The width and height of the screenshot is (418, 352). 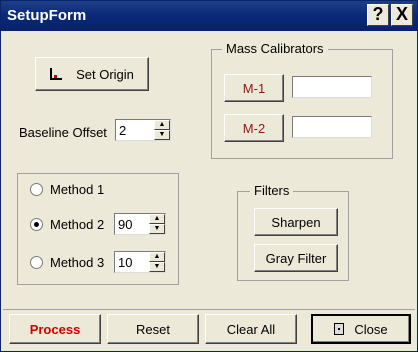 I want to click on process-label: Process, so click(x=55, y=329).